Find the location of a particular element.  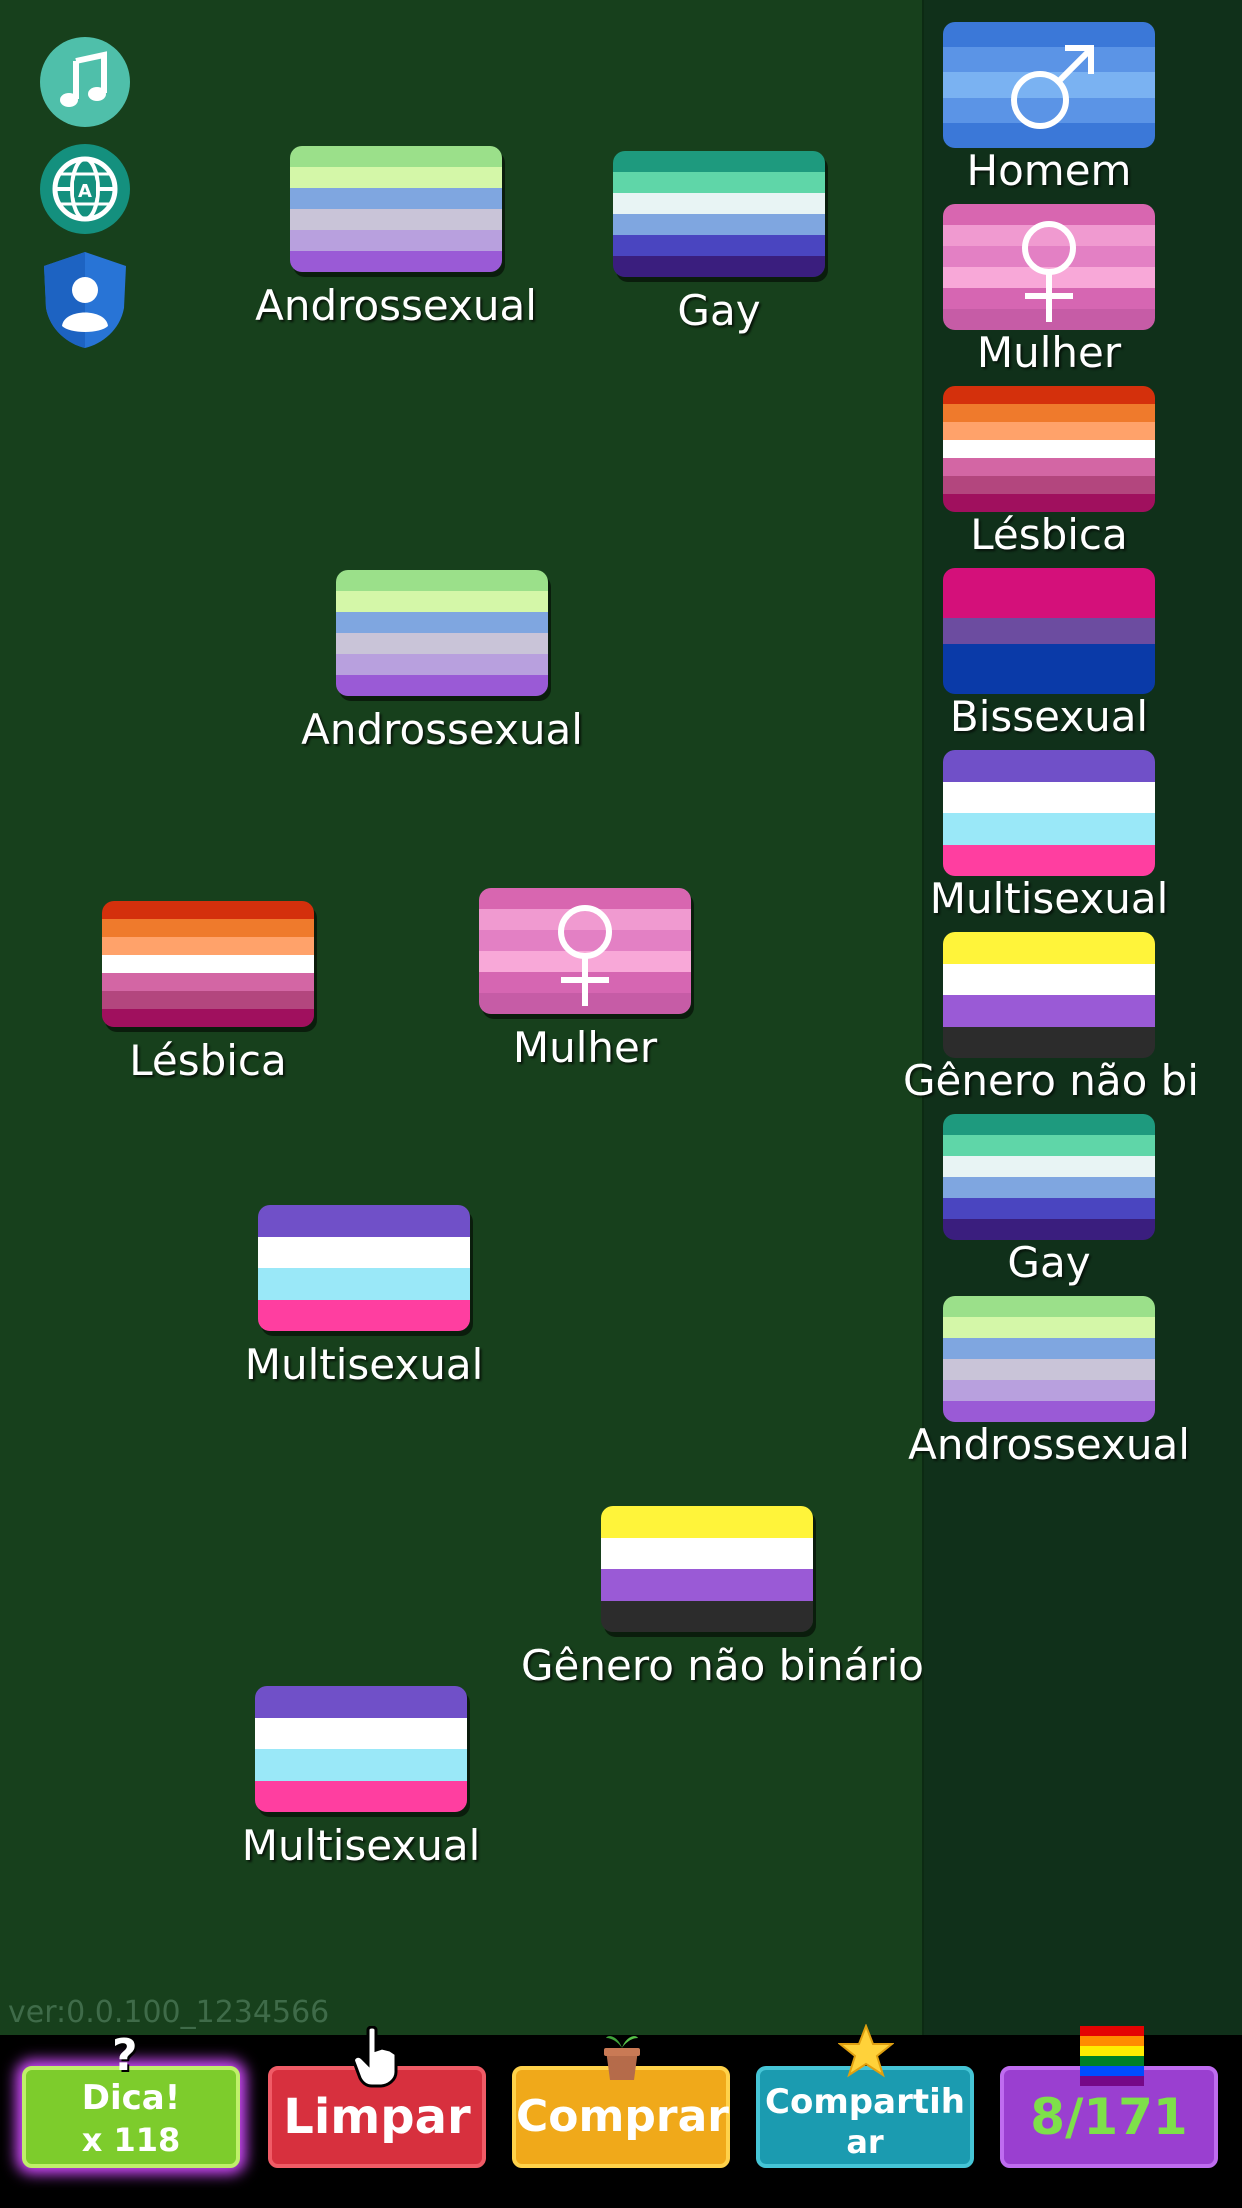

language-button: A is located at coordinates (85, 189).